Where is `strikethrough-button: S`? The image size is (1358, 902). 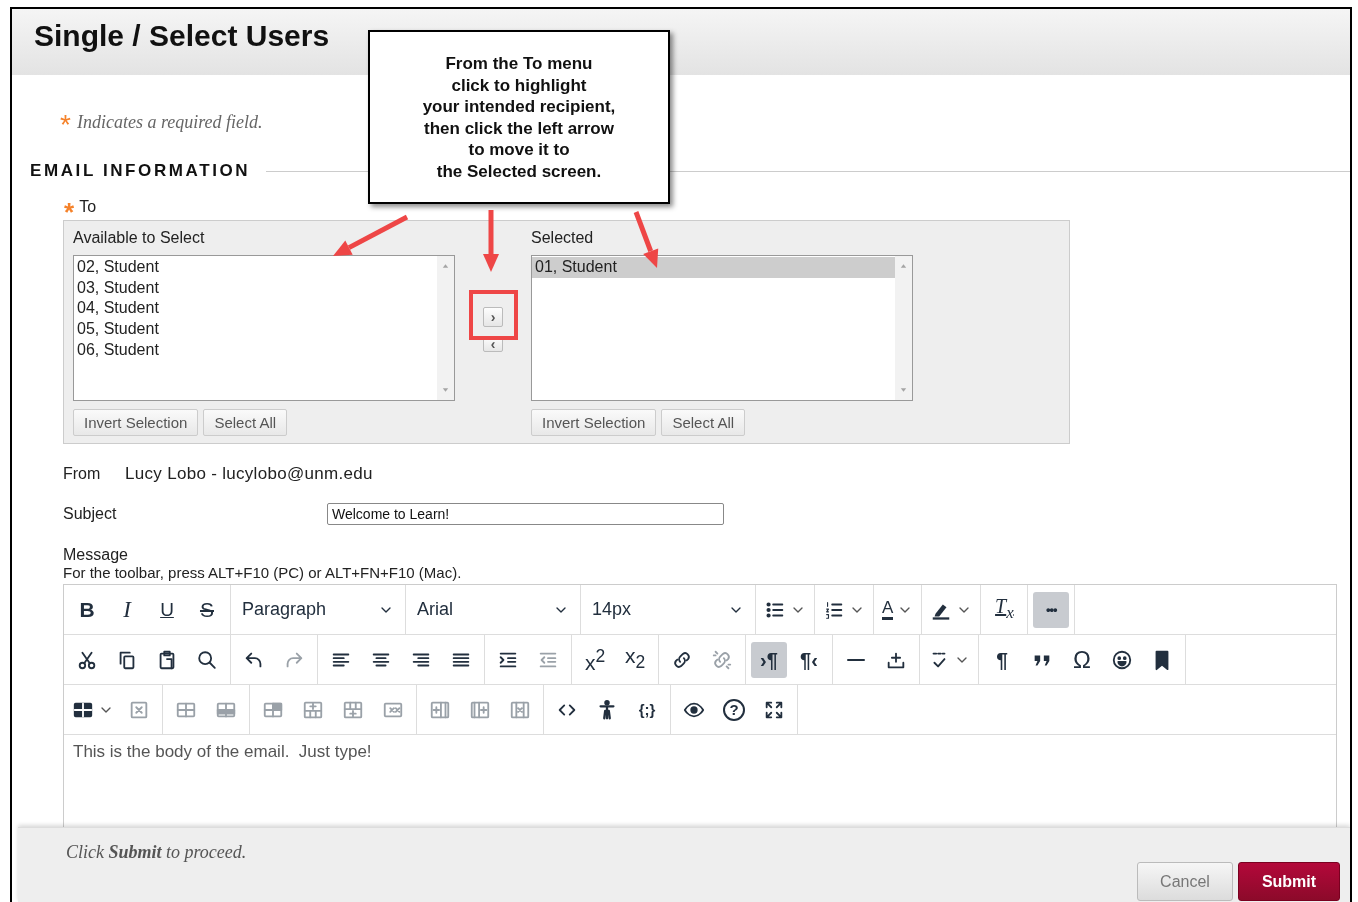
strikethrough-button: S is located at coordinates (207, 609).